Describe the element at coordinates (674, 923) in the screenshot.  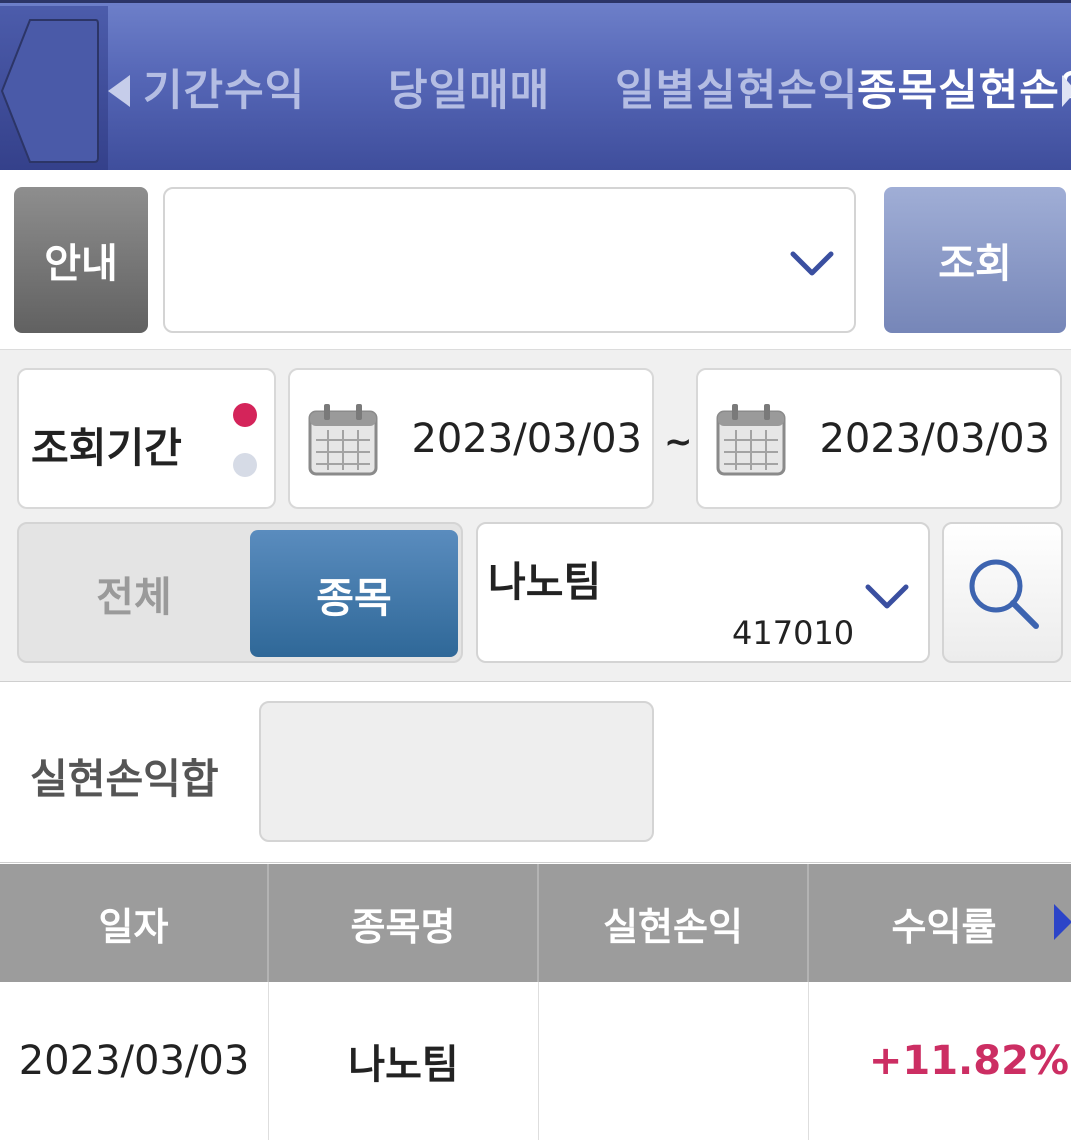
I see `column-header-realized-pnl: 실현손익` at that location.